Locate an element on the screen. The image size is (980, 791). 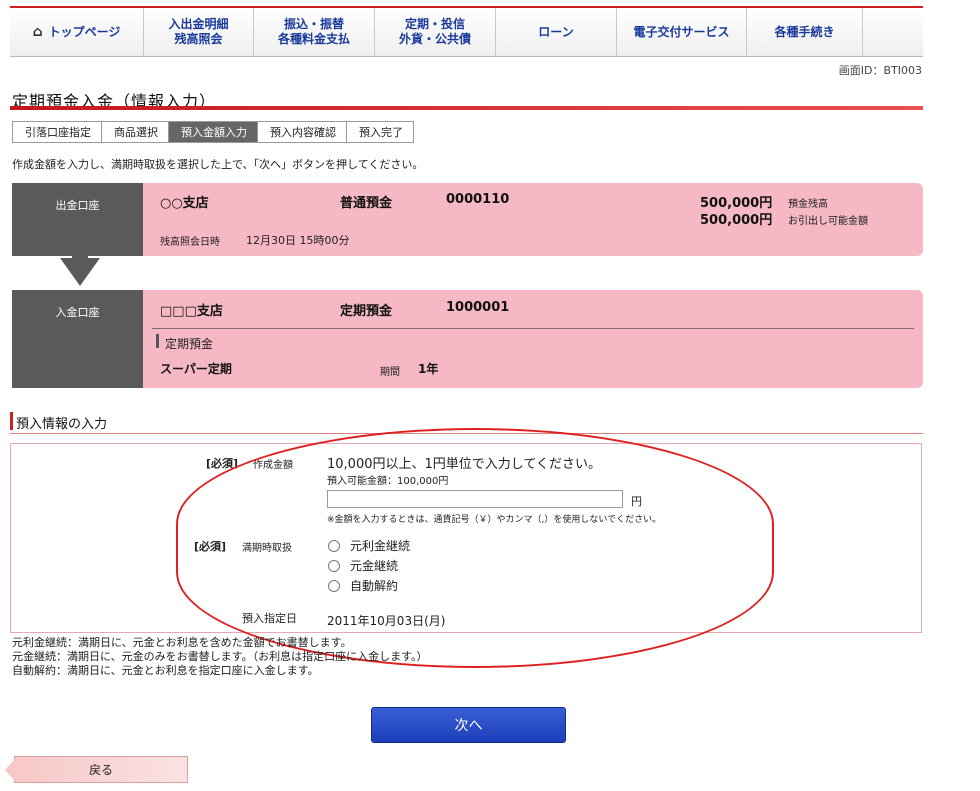
step-1: 引落口座指定 is located at coordinates (57, 132).